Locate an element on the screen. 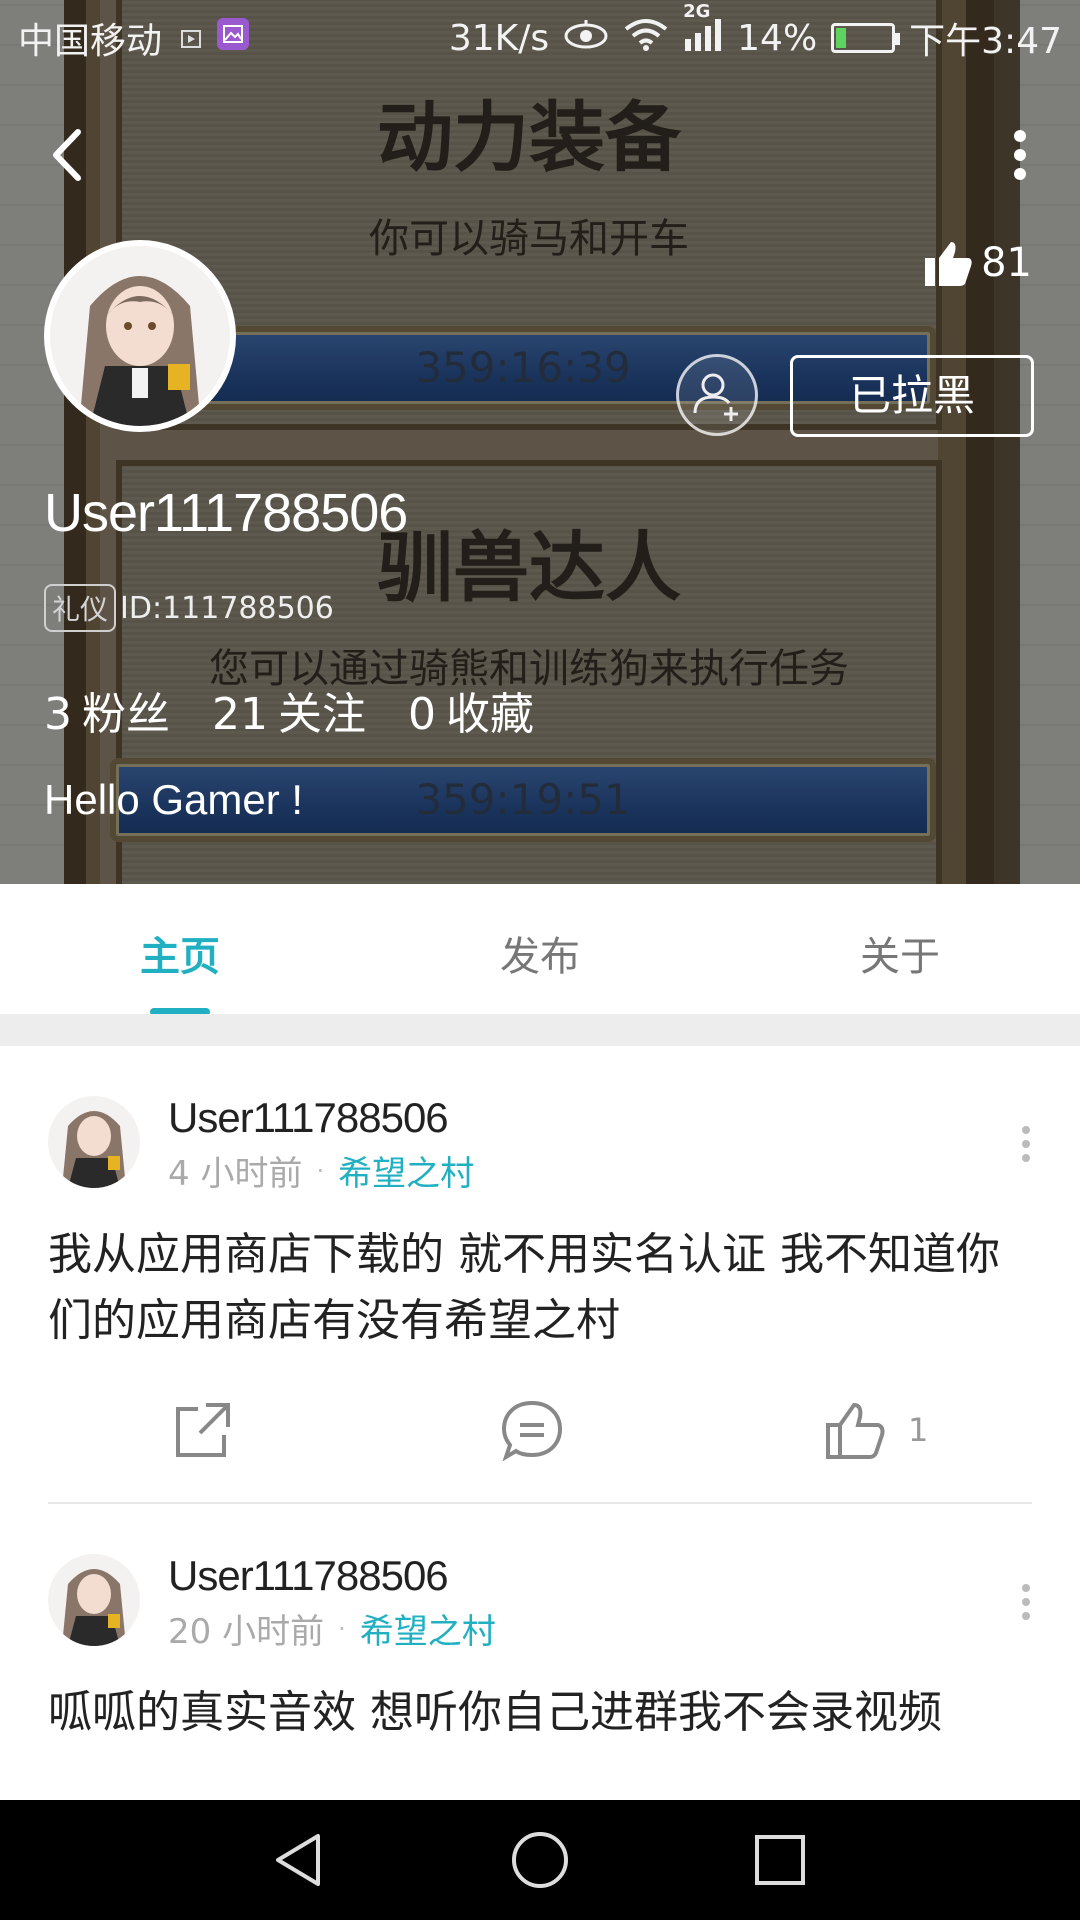  circle-home-icon is located at coordinates (540, 1860).